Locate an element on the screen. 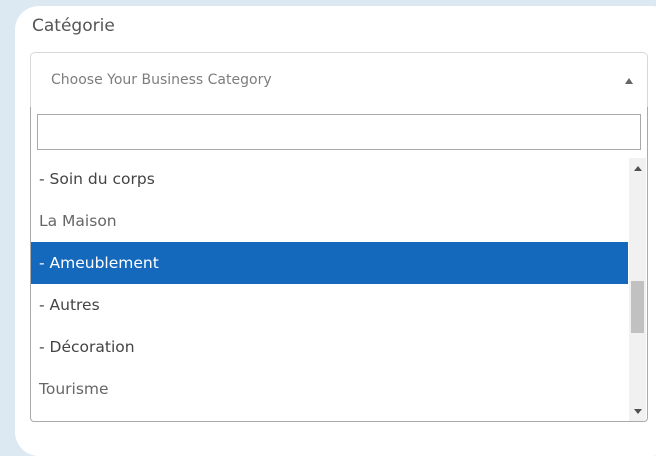  option-ameublement: - Ameublement is located at coordinates (329, 263).